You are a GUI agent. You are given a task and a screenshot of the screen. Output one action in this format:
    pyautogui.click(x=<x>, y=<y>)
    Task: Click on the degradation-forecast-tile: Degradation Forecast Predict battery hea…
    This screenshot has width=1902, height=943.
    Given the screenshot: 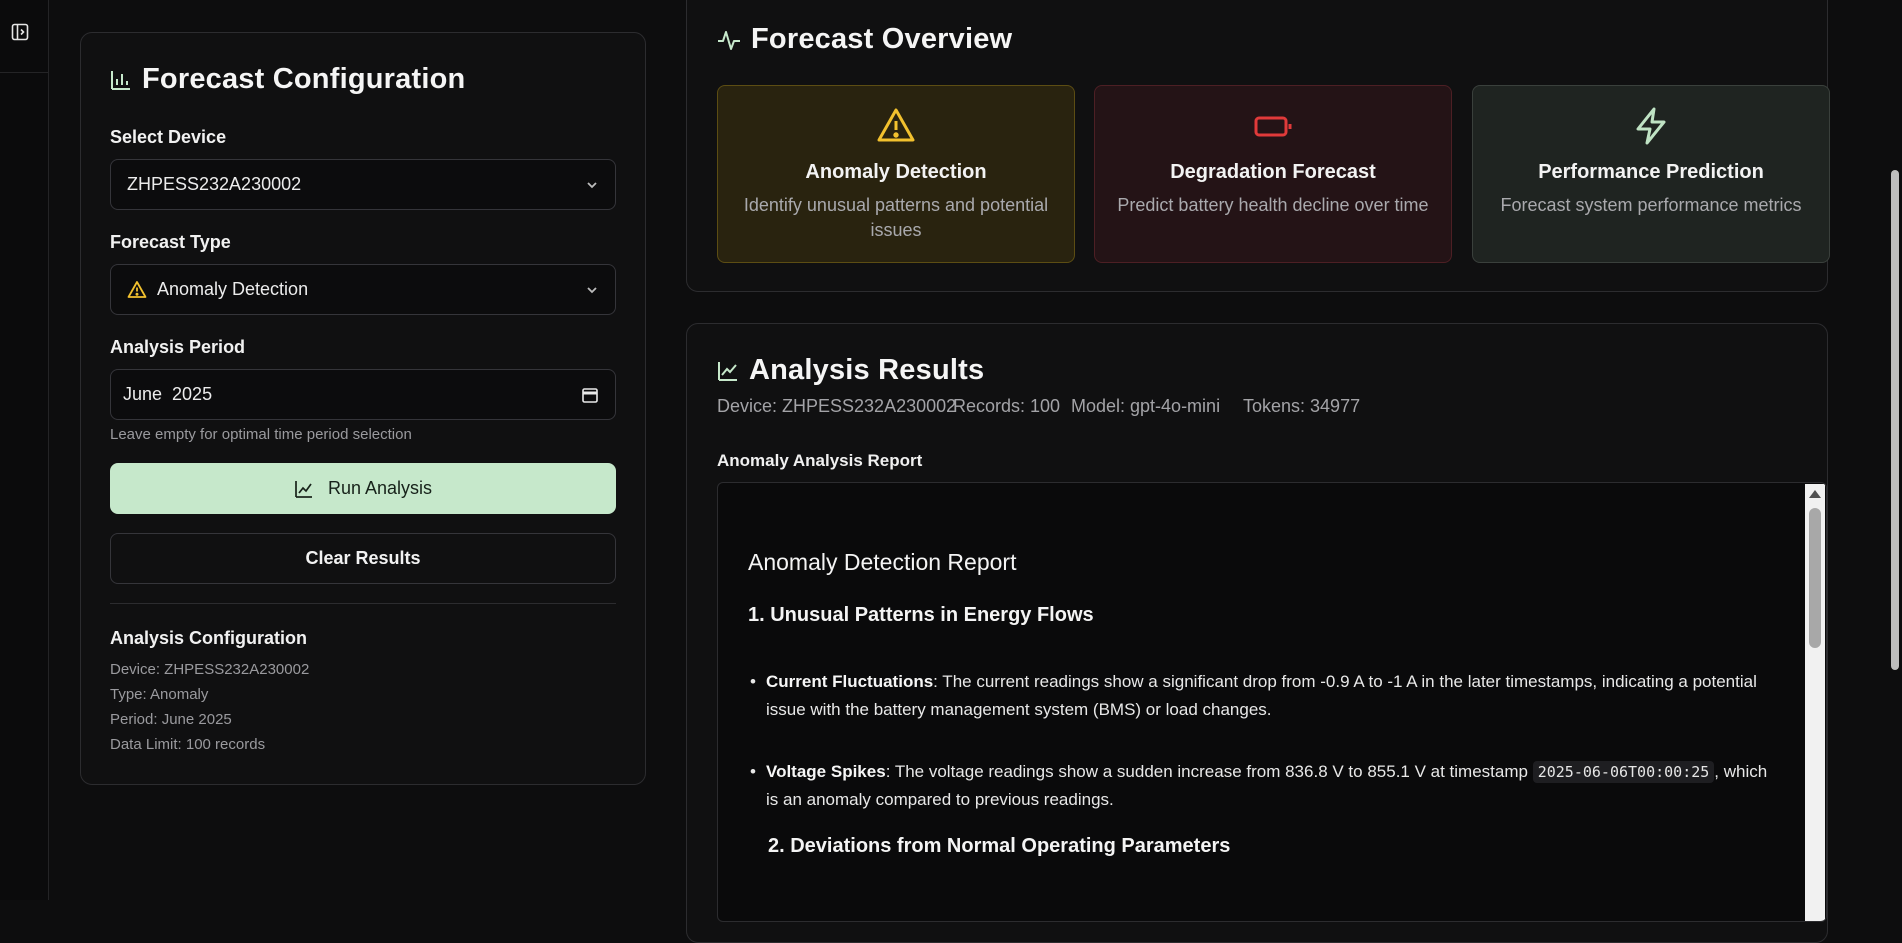 What is the action you would take?
    pyautogui.click(x=1273, y=174)
    